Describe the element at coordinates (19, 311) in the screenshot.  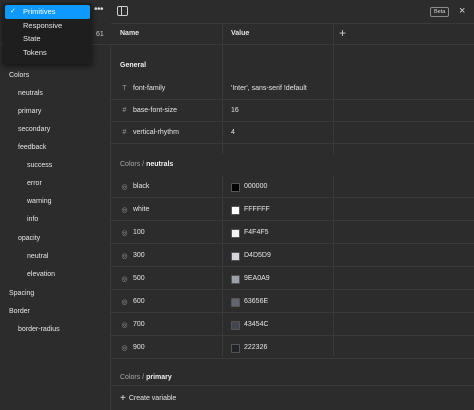
I see `tree-item-border: Border` at that location.